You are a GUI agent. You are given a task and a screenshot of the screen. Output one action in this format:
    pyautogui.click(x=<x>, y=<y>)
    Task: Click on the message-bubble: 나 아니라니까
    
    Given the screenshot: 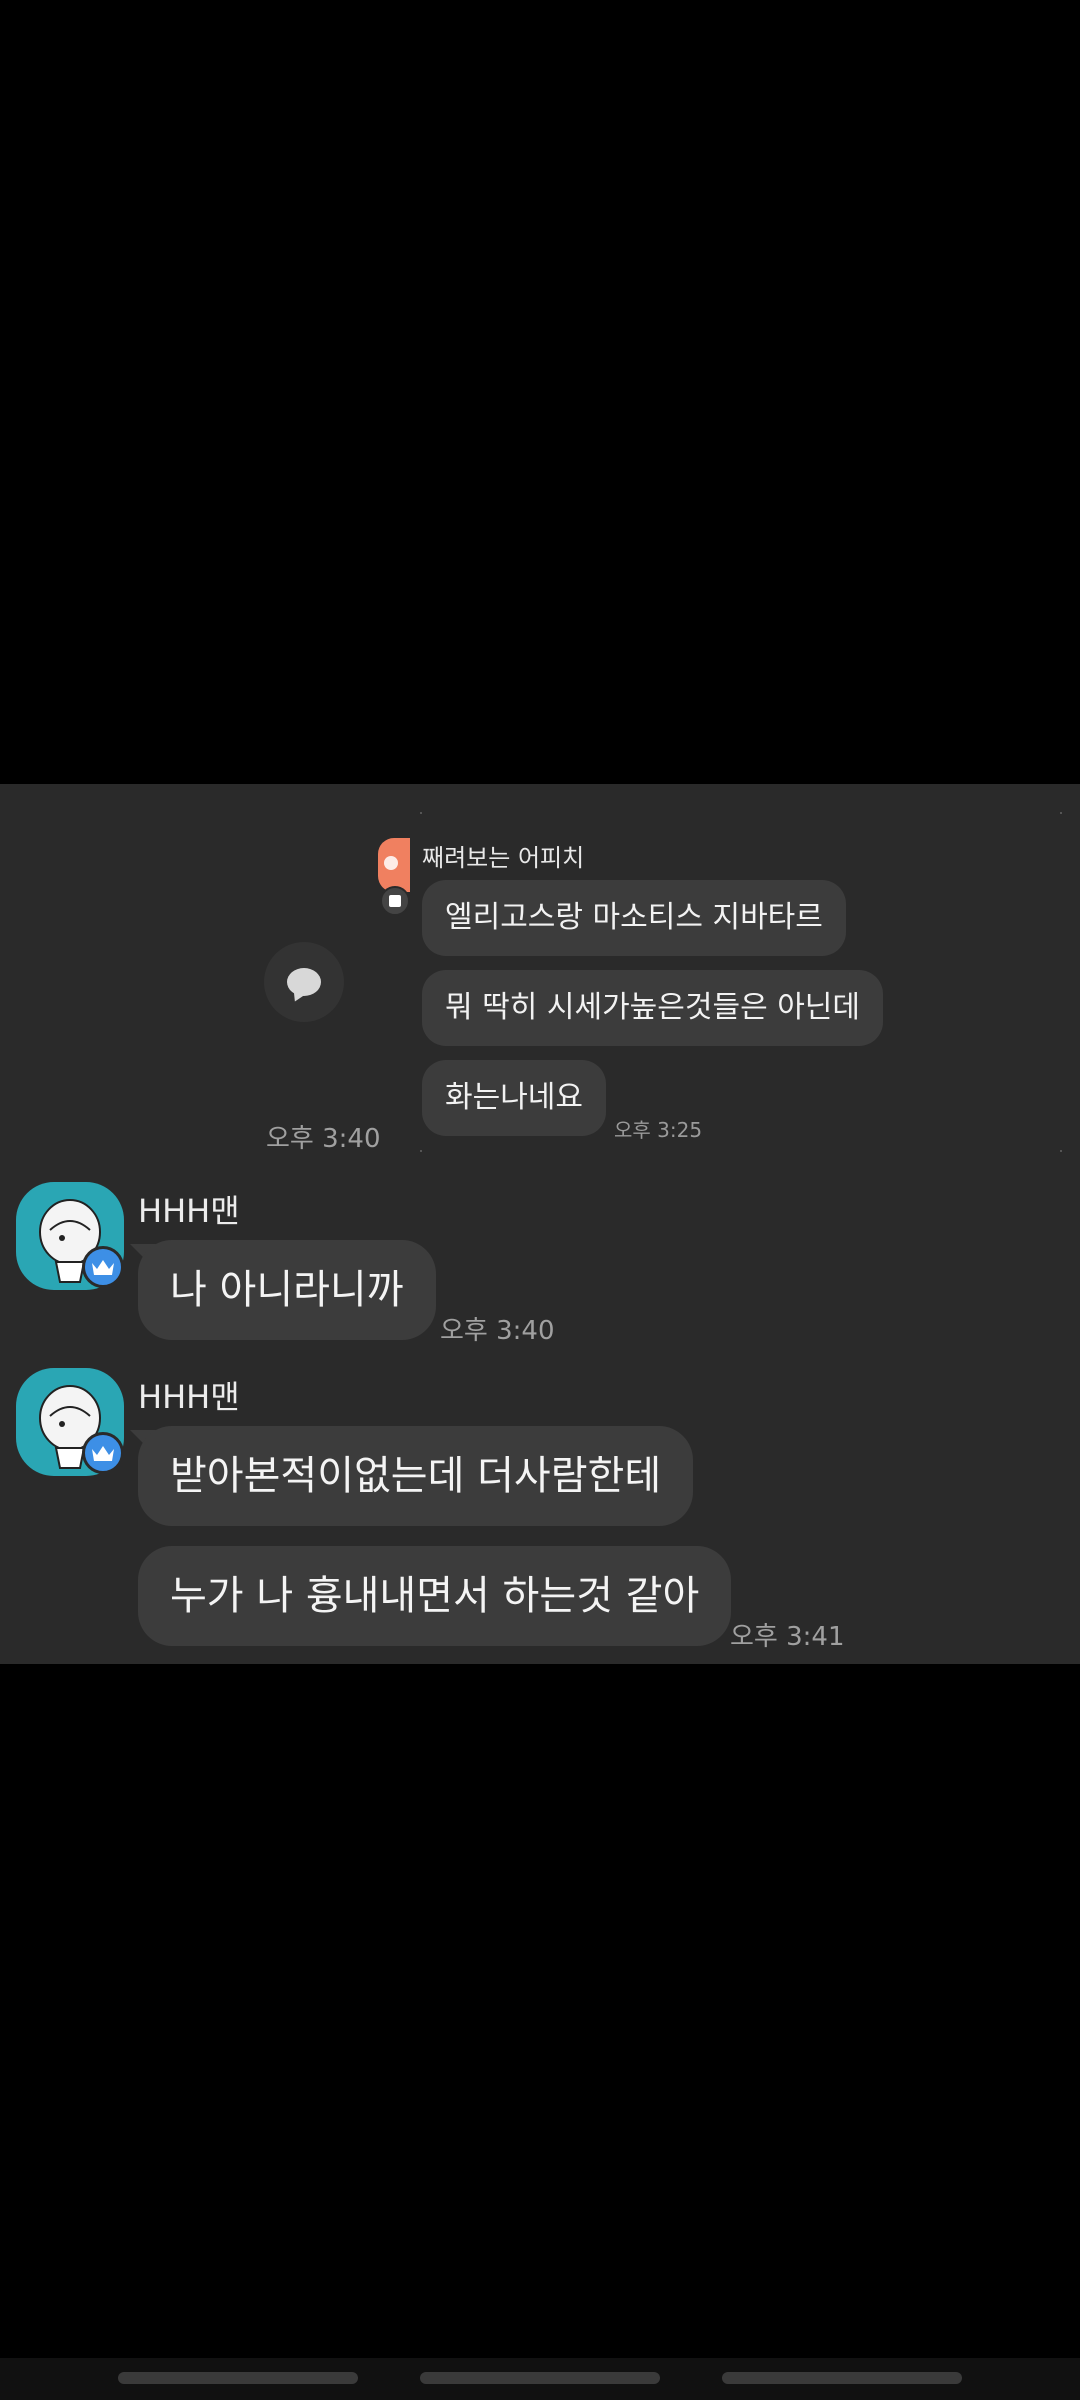 What is the action you would take?
    pyautogui.click(x=287, y=1290)
    